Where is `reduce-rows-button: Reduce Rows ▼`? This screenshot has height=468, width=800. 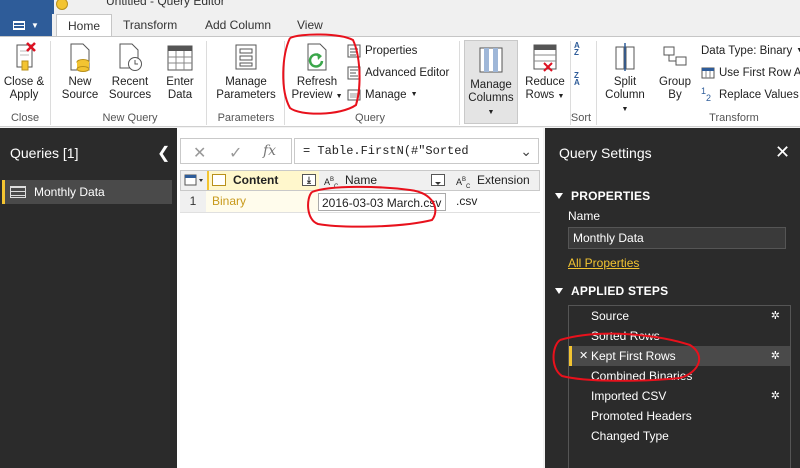 reduce-rows-button: Reduce Rows ▼ is located at coordinates (545, 72).